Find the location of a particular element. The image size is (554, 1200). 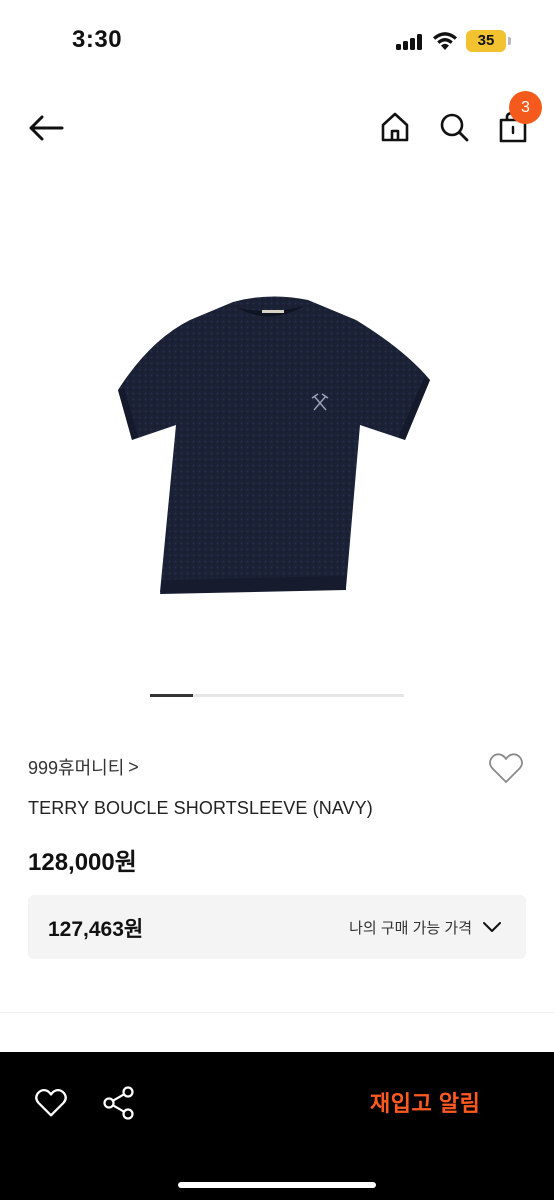

home-button is located at coordinates (395, 127).